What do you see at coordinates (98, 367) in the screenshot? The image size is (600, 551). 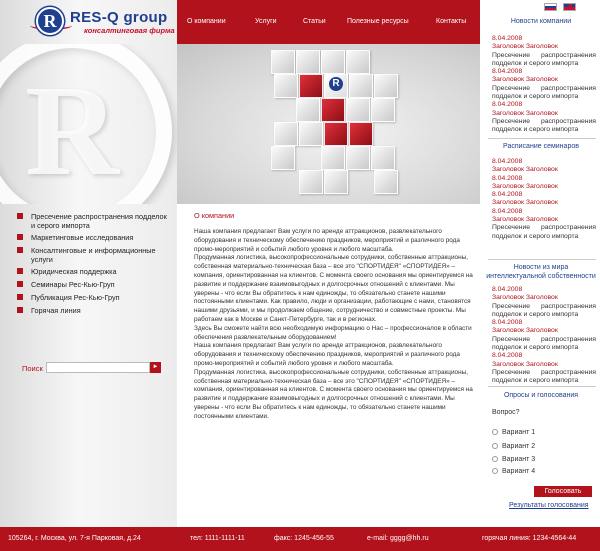 I see `search-input` at bounding box center [98, 367].